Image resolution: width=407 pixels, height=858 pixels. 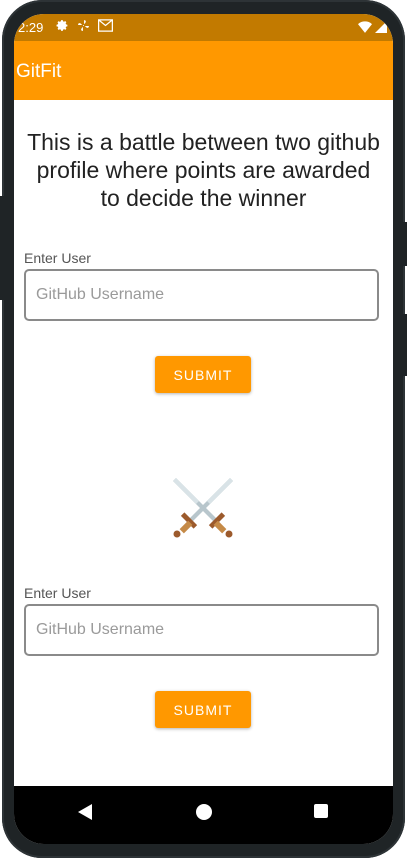 I want to click on mail-icon, so click(x=105, y=25).